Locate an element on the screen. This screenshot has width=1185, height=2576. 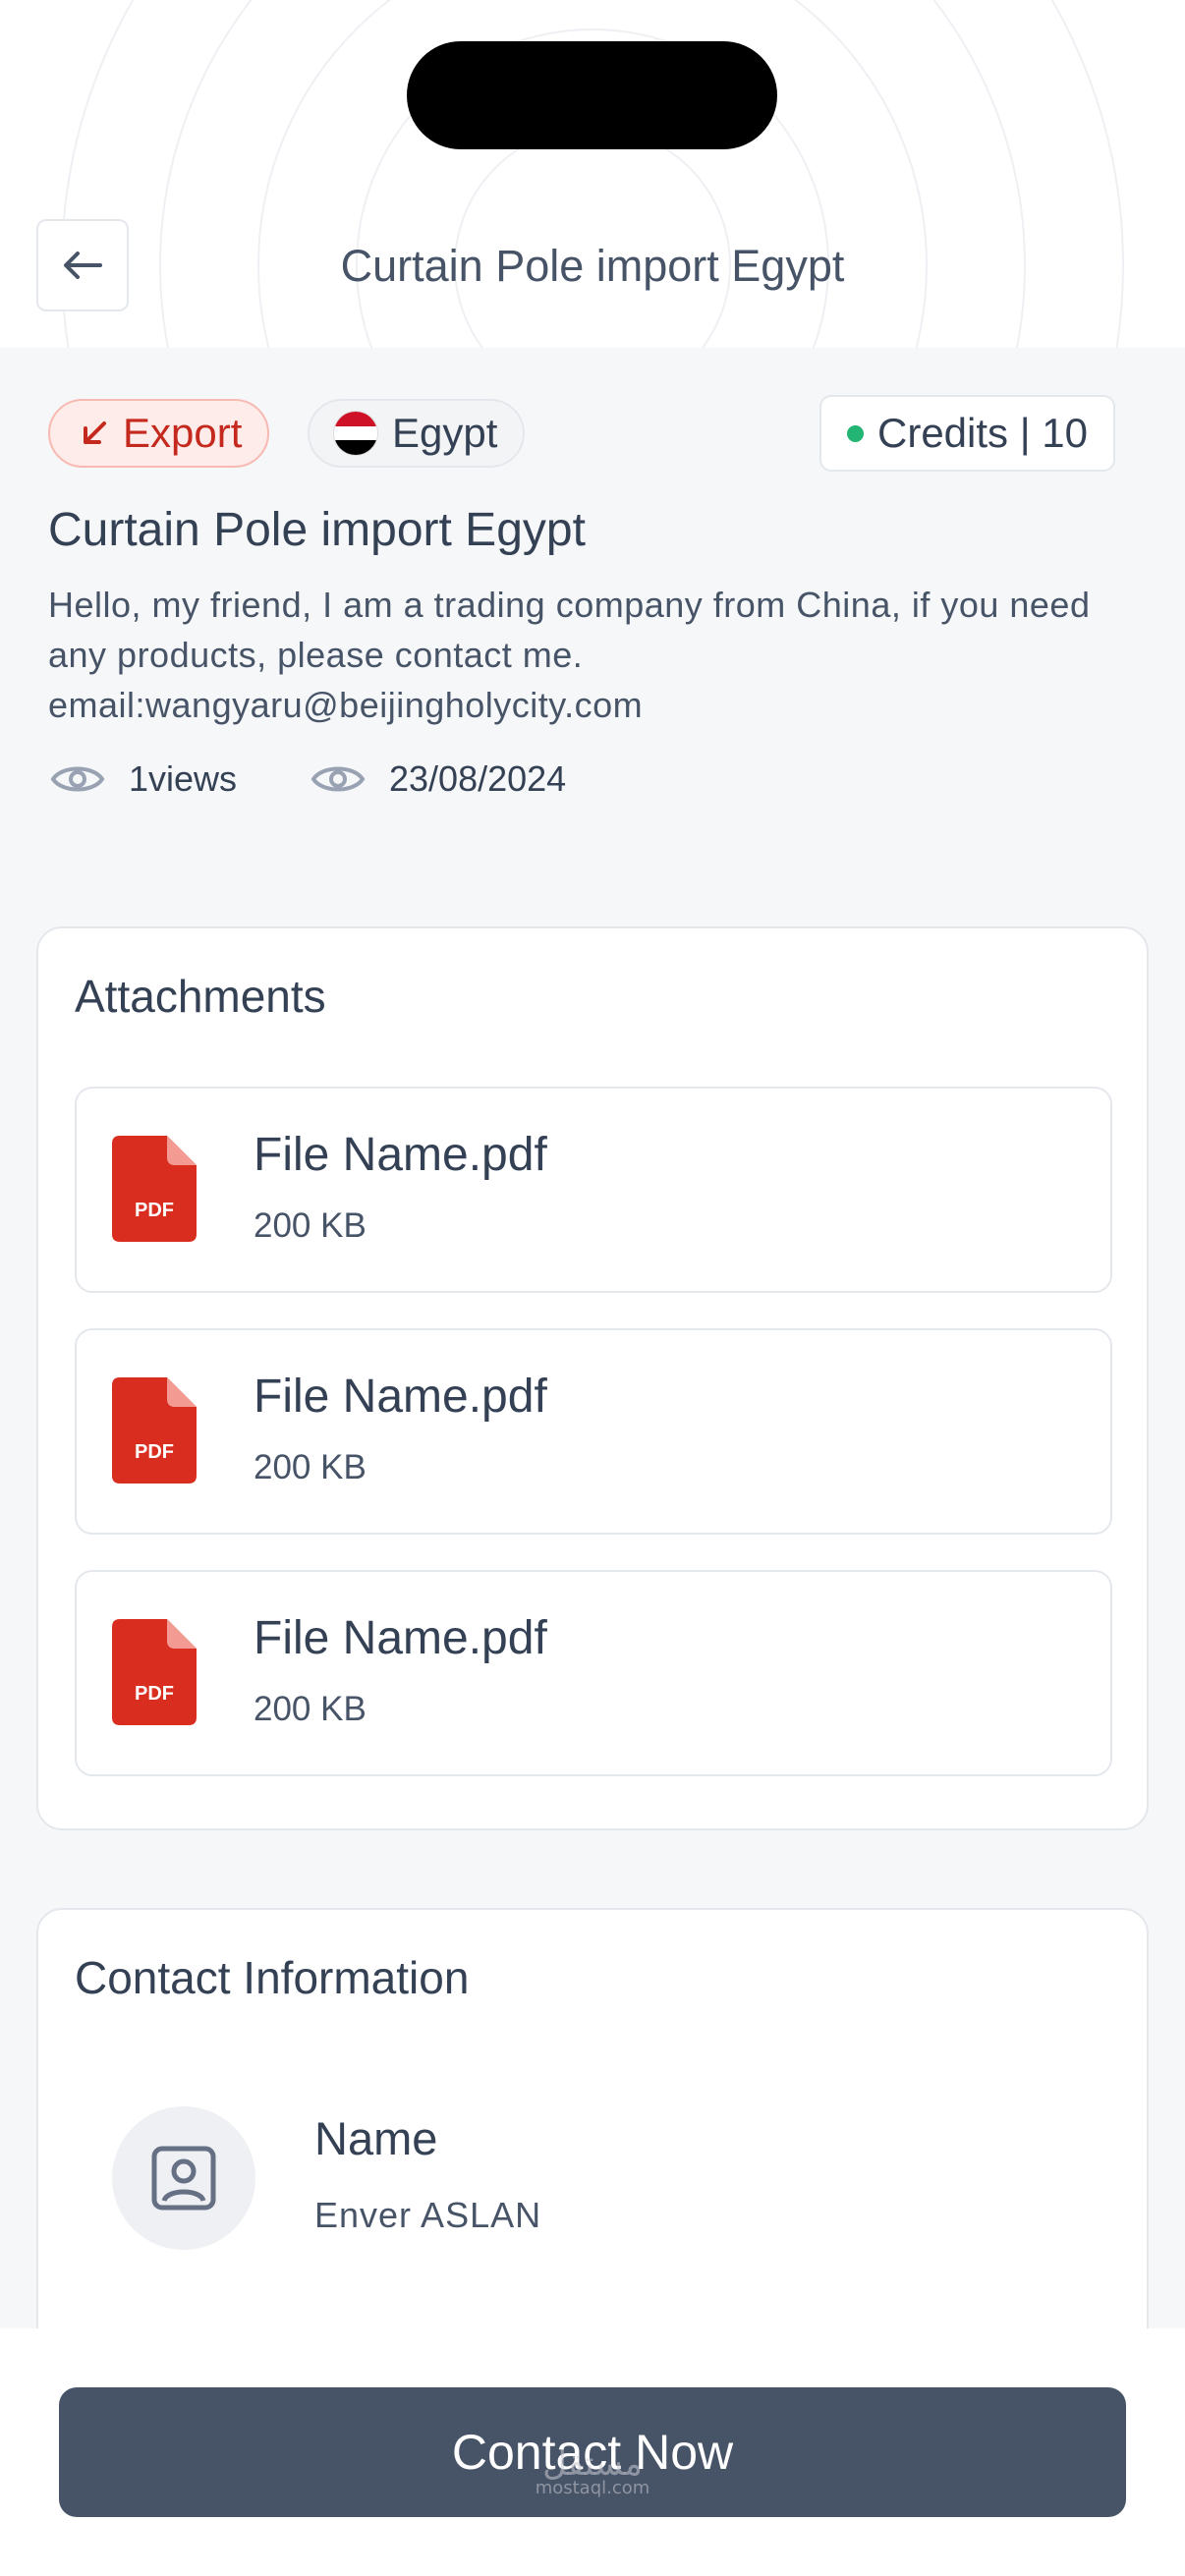
contact-card-icon is located at coordinates (184, 2178).